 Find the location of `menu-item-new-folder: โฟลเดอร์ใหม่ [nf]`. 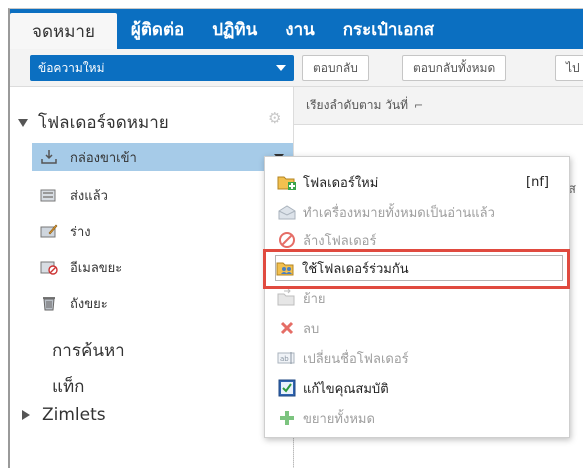

menu-item-new-folder: โฟลเดอร์ใหม่ [nf] is located at coordinates (420, 182).